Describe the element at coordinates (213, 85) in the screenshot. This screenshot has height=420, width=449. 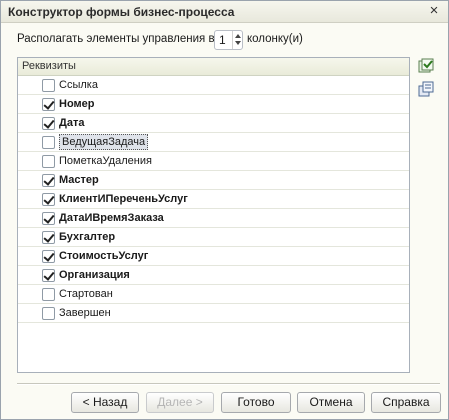
I see `table-row: Ссылка` at that location.